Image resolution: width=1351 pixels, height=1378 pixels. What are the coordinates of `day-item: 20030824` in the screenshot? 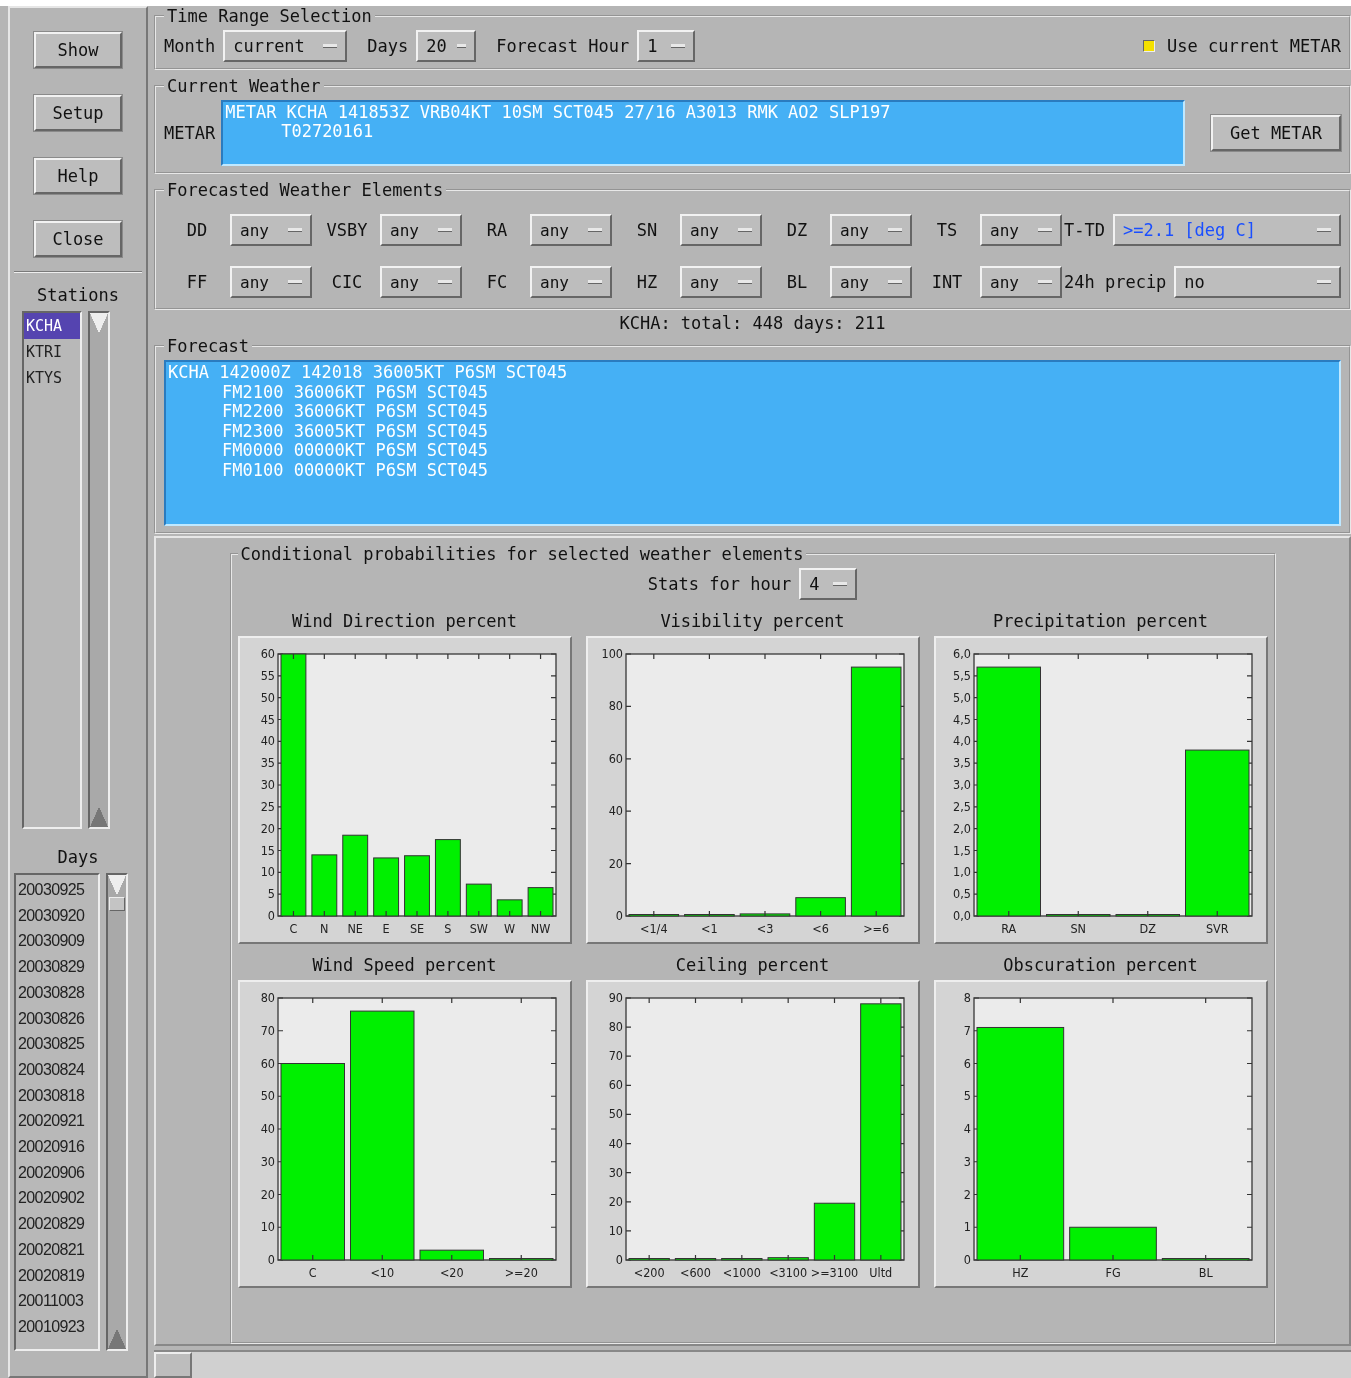 It's located at (57, 1069).